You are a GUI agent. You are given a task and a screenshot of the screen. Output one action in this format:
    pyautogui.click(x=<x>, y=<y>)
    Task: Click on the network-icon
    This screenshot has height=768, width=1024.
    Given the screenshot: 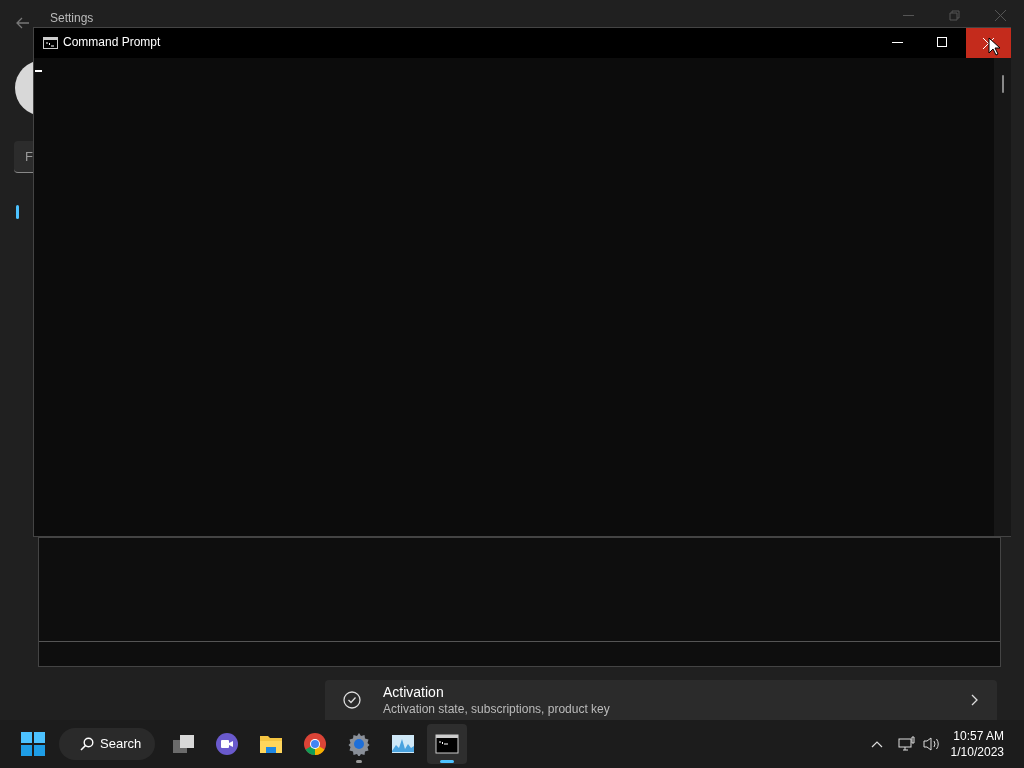 What is the action you would take?
    pyautogui.click(x=906, y=744)
    